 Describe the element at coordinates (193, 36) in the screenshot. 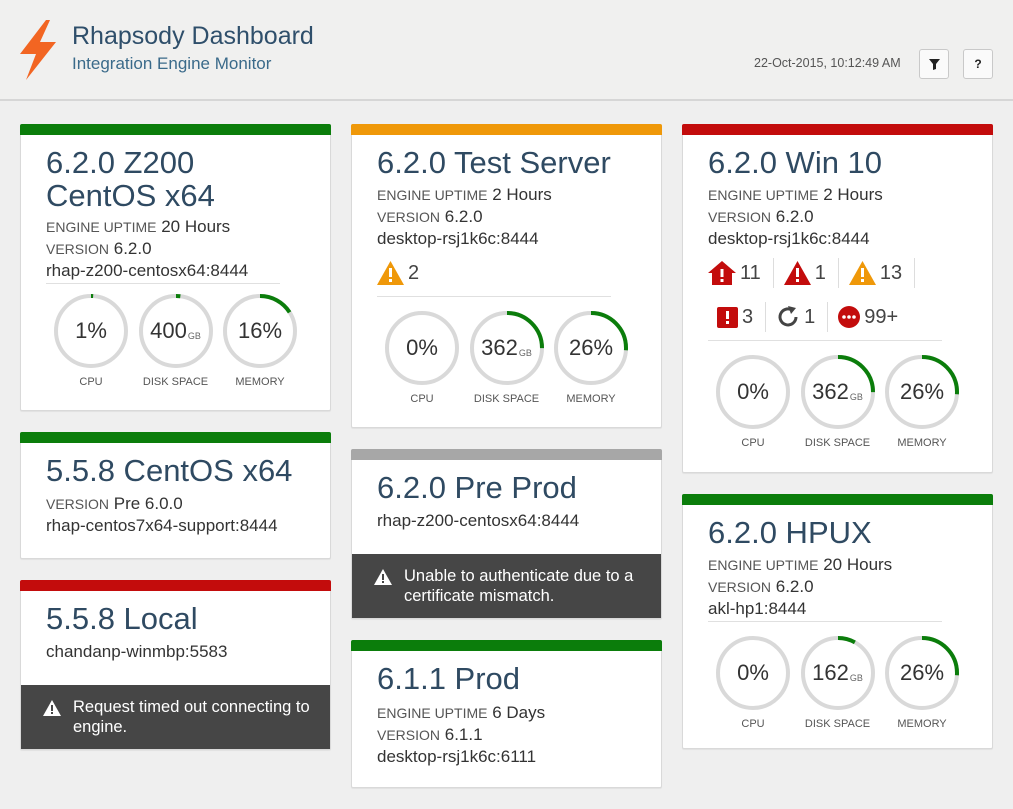

I see `app-title: Rhapsody Dashboard` at that location.